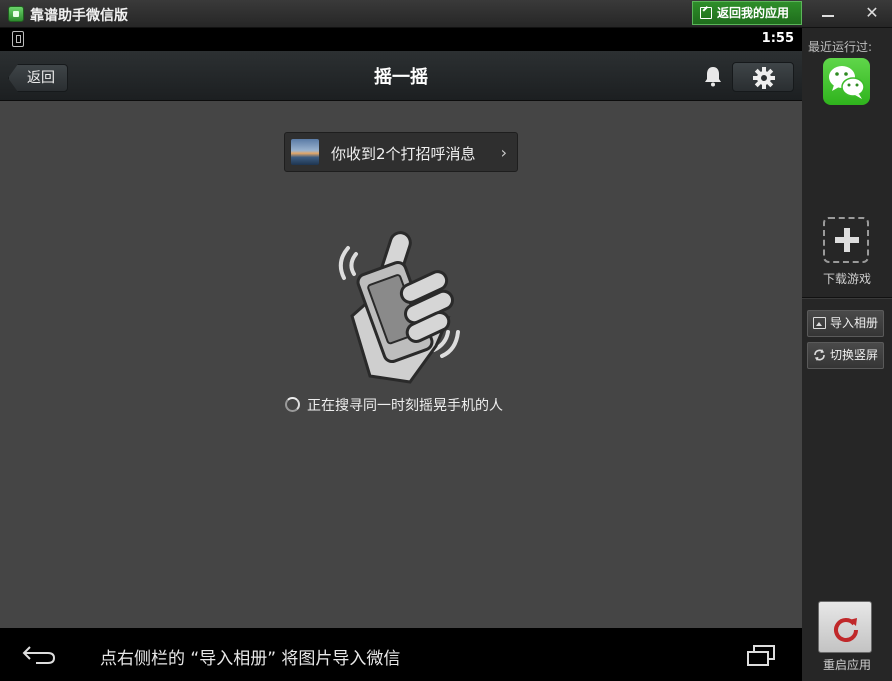  What do you see at coordinates (854, 355) in the screenshot?
I see `toggle-orientation-label: 切换竖屏` at bounding box center [854, 355].